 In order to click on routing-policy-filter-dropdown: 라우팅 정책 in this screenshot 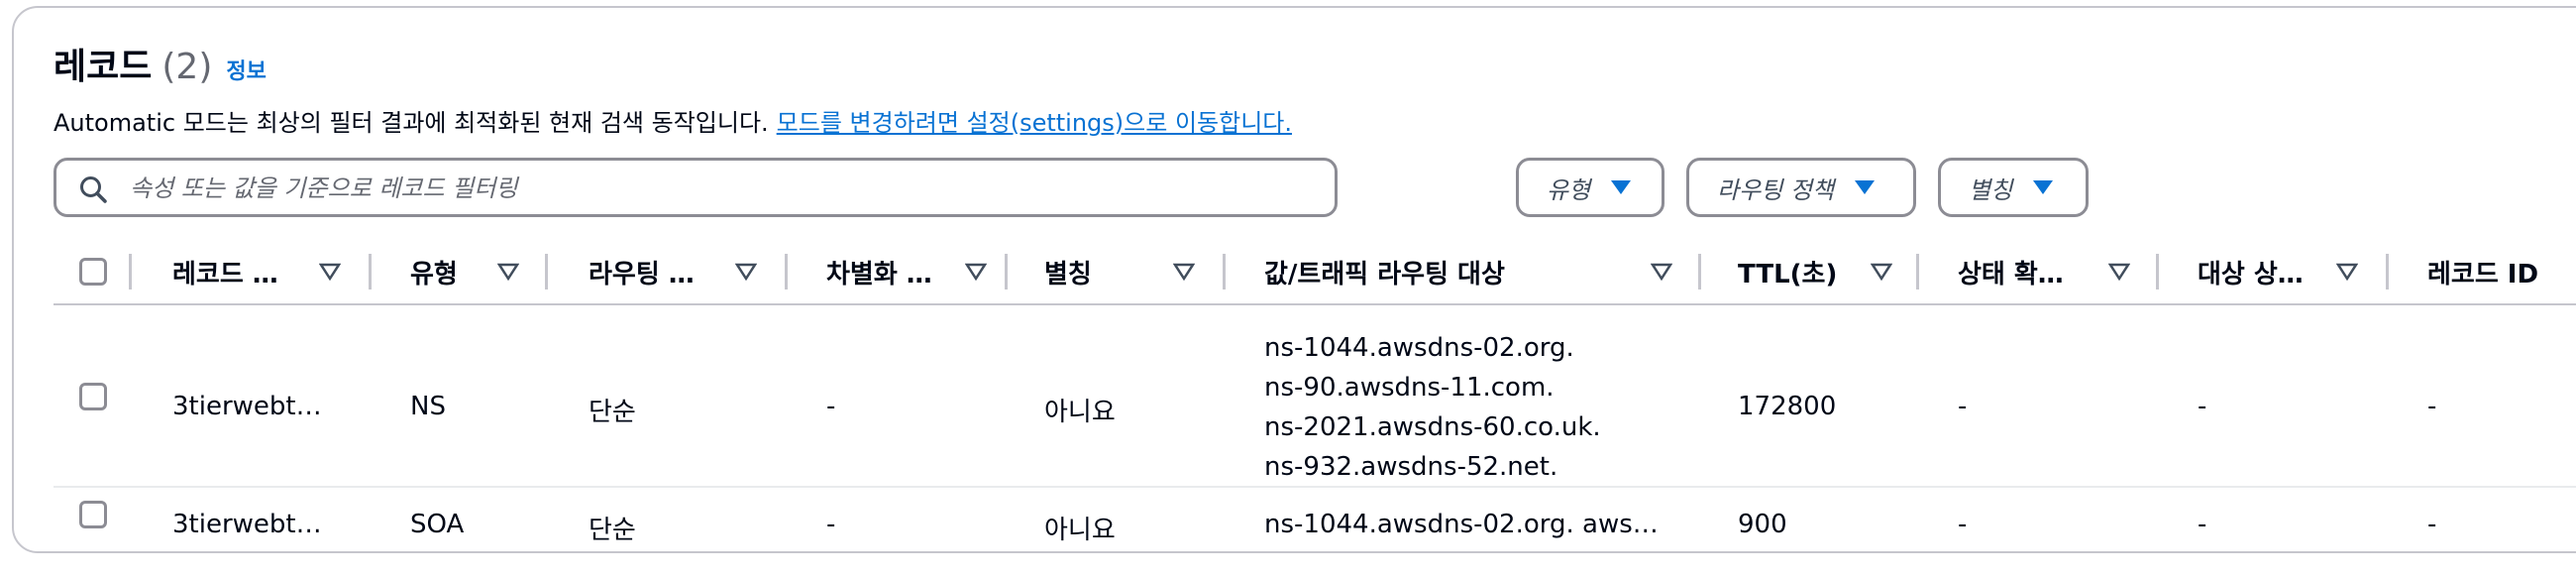, I will do `click(1801, 187)`.